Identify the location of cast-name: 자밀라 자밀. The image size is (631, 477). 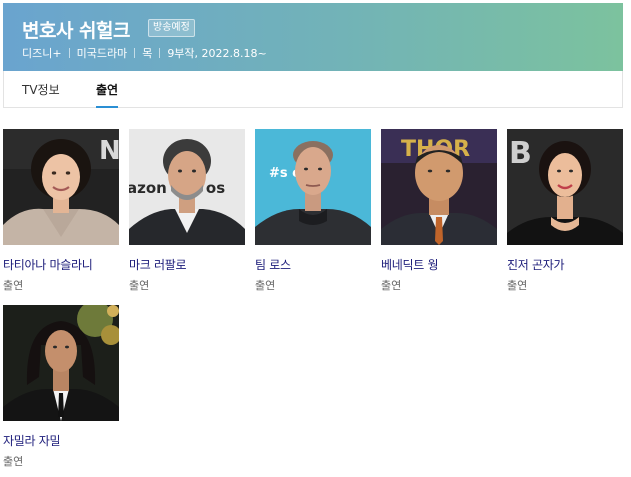
(61, 440).